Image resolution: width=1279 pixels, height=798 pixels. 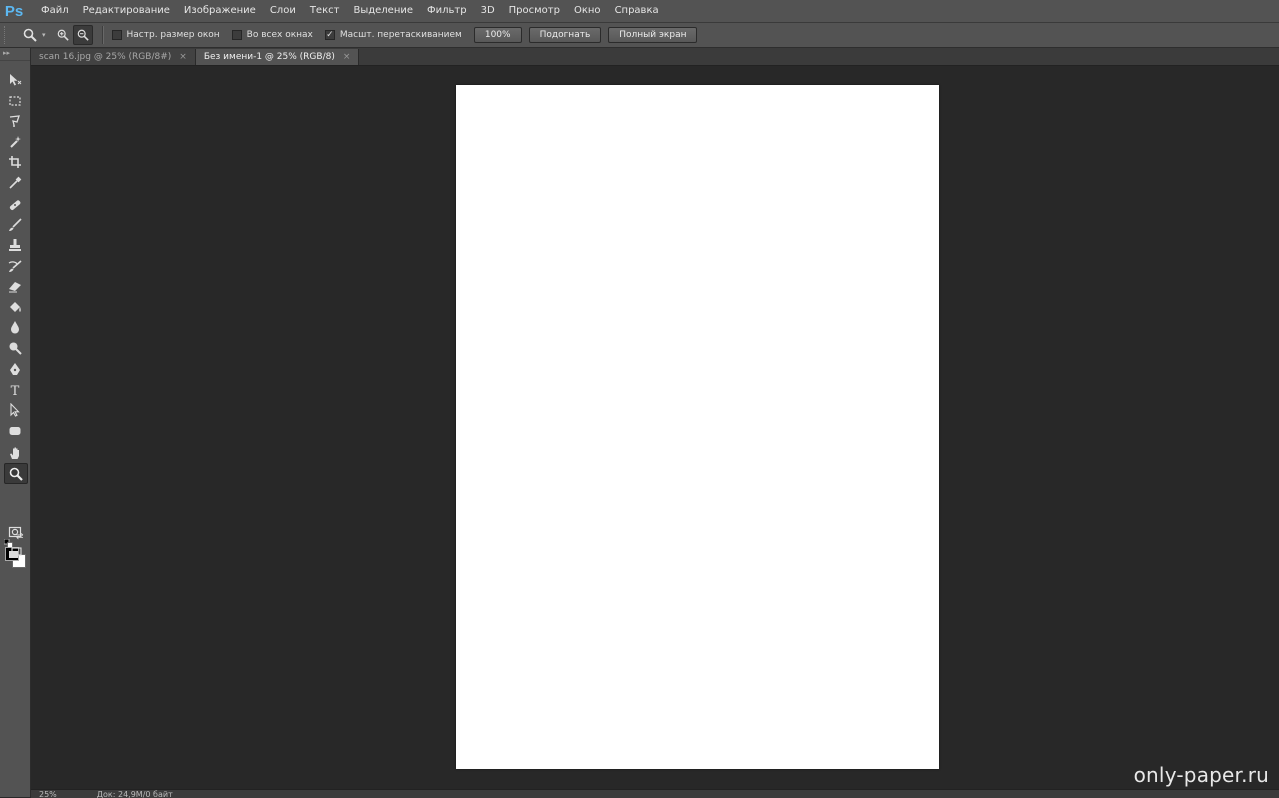 What do you see at coordinates (283, 11) in the screenshot?
I see `menu-layers: Слои` at bounding box center [283, 11].